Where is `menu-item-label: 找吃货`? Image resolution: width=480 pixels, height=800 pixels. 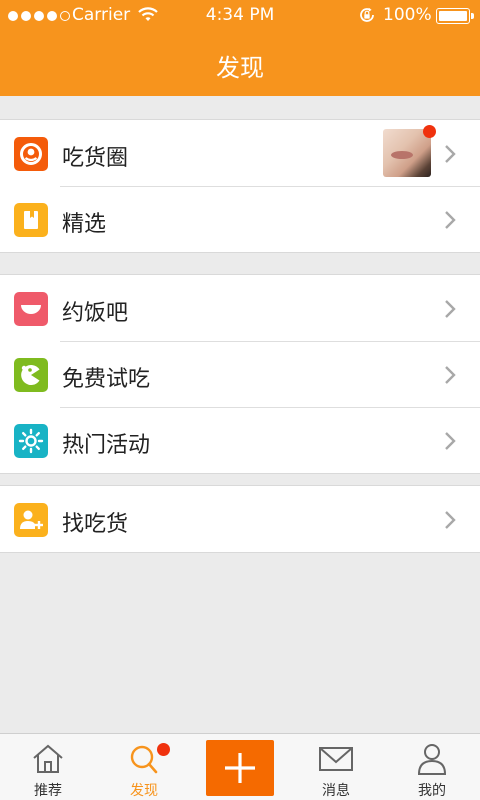 menu-item-label: 找吃货 is located at coordinates (95, 524).